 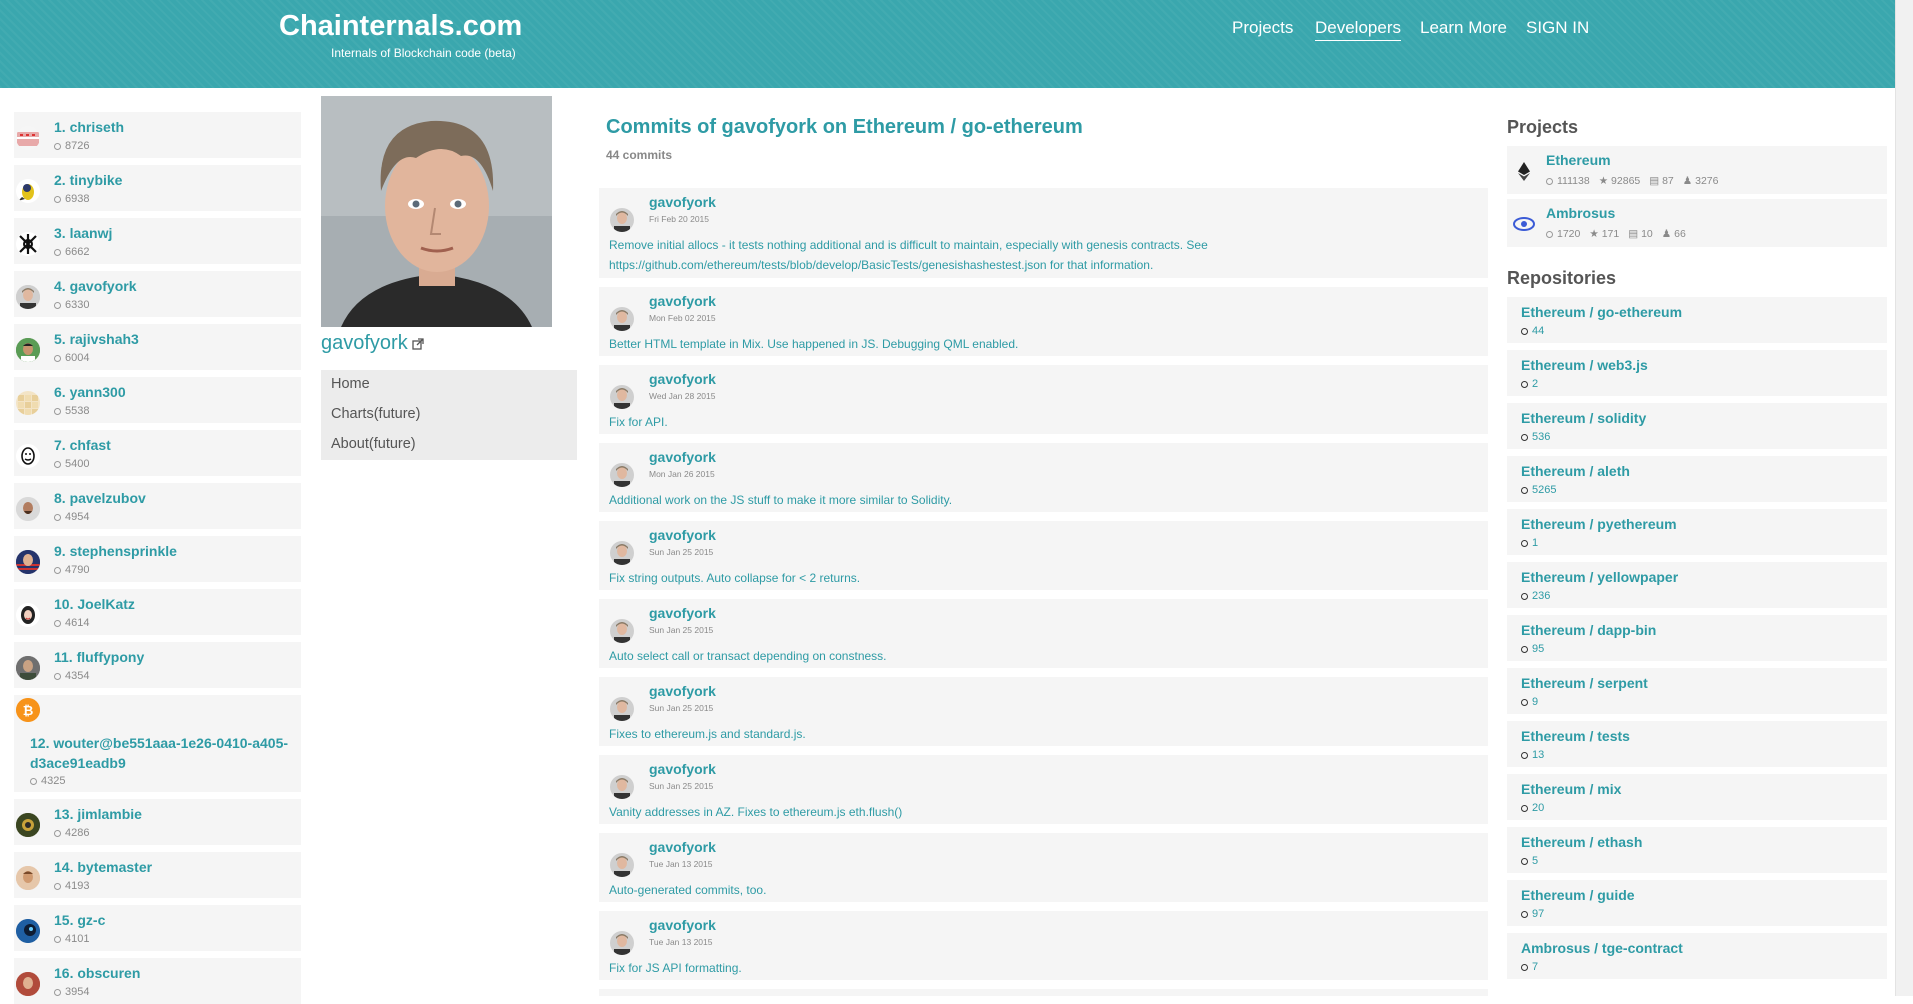 I want to click on repo-item: Ethereum / go-ethereum 44, so click(x=1697, y=320).